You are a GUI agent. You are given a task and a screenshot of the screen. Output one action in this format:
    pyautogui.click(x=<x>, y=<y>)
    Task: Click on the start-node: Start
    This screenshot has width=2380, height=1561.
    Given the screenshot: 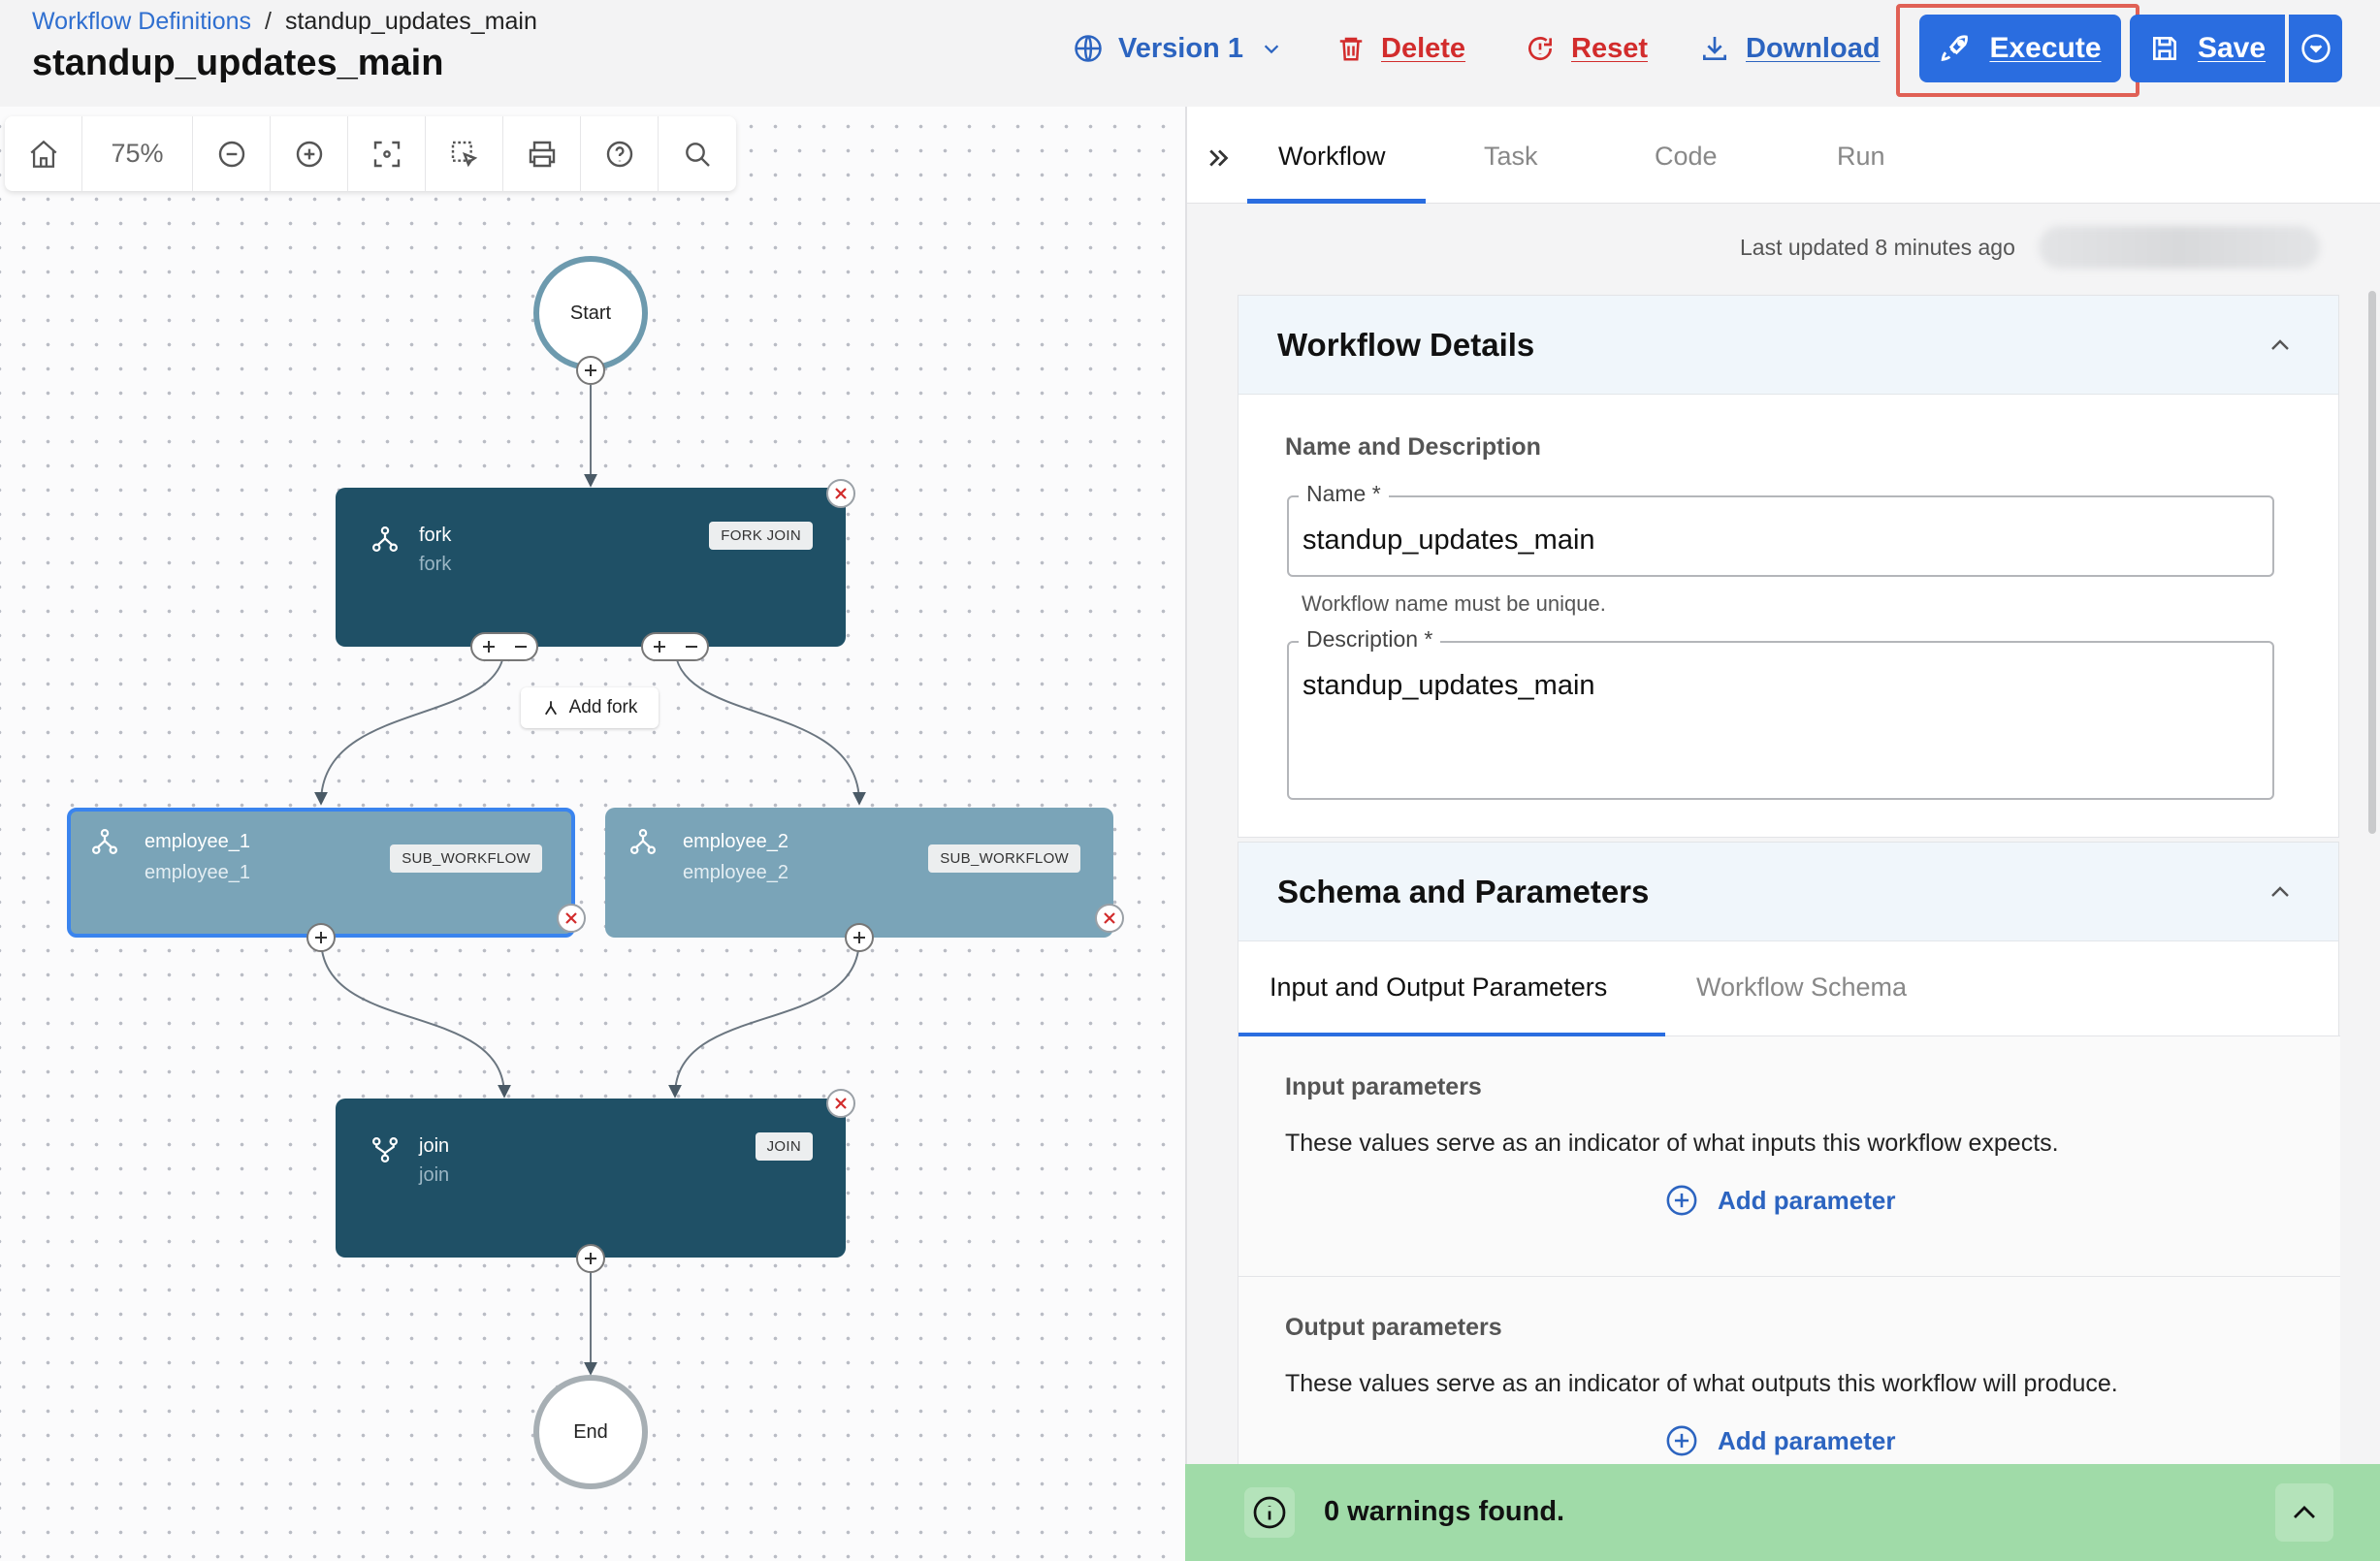 What is the action you would take?
    pyautogui.click(x=590, y=313)
    